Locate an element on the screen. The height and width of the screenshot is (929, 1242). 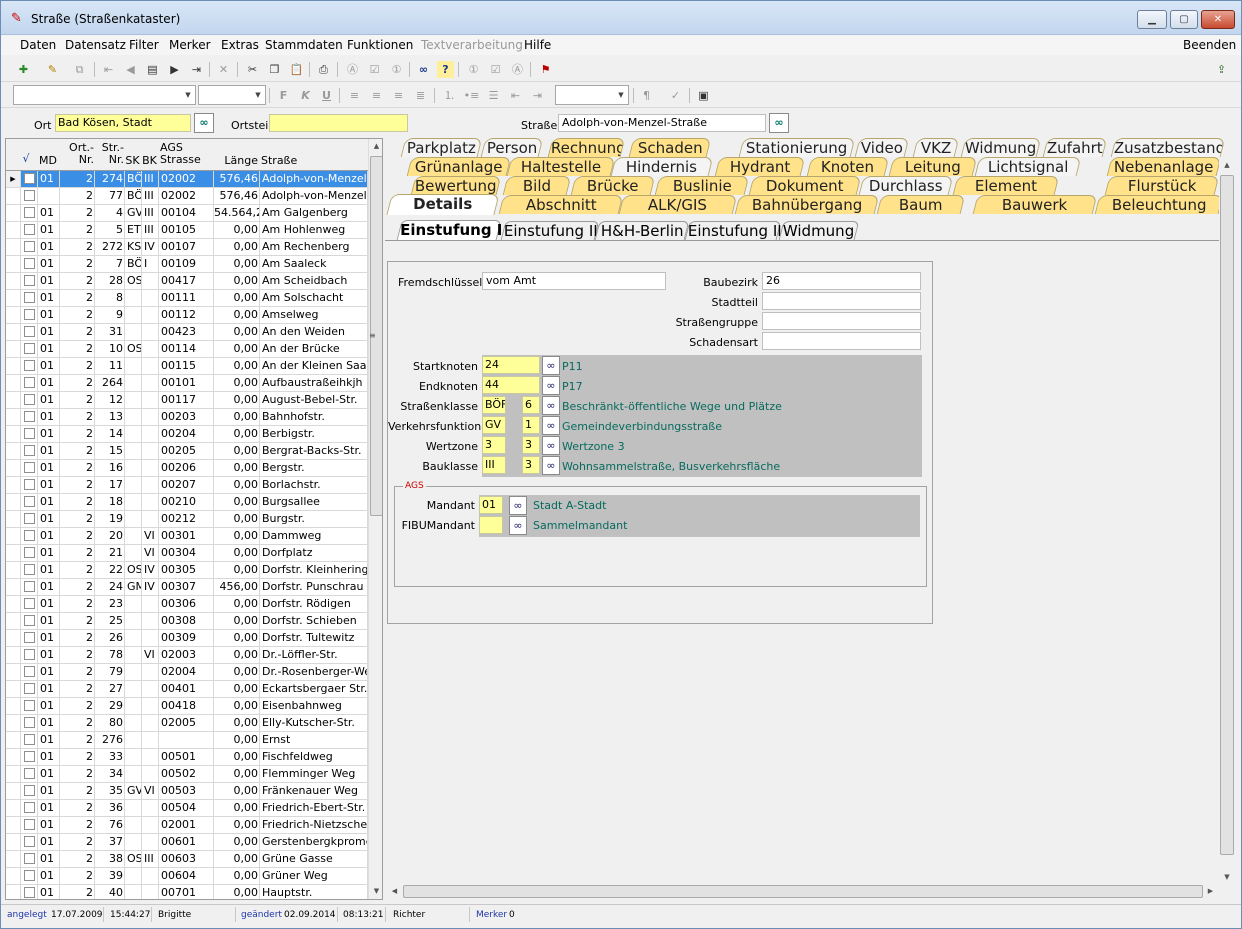
outdent-icon: ⇤ is located at coordinates (515, 95).